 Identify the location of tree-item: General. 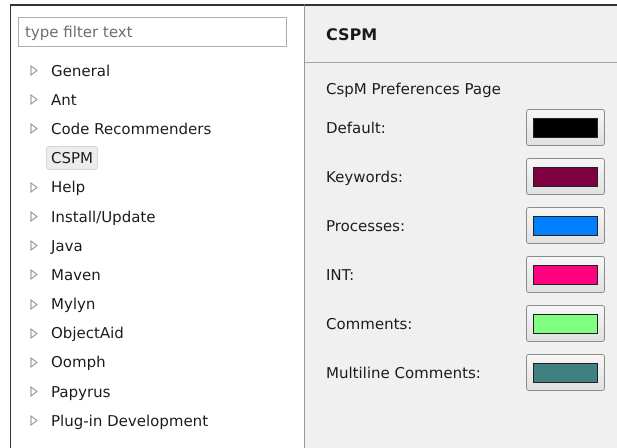
(81, 70).